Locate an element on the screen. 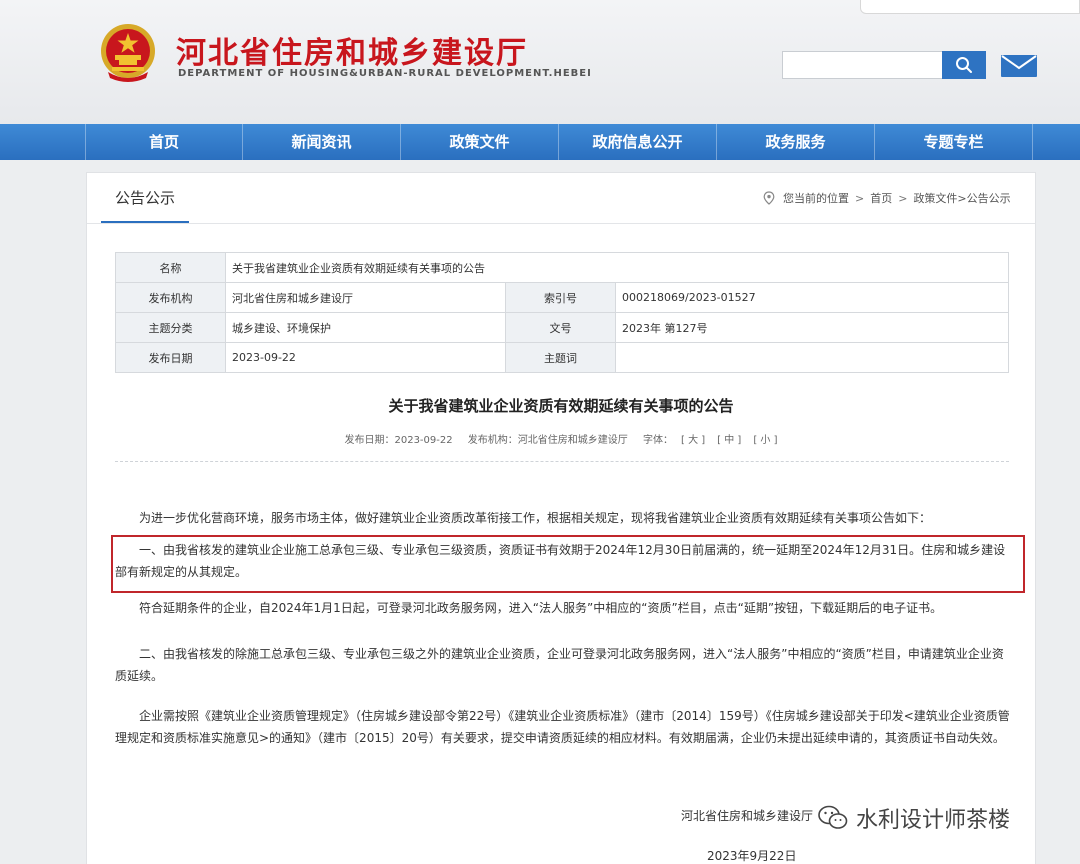 This screenshot has width=1080, height=864. table-row: 名称 关于我省建筑业企业资质有效期延续有关事项的公告 is located at coordinates (562, 267).